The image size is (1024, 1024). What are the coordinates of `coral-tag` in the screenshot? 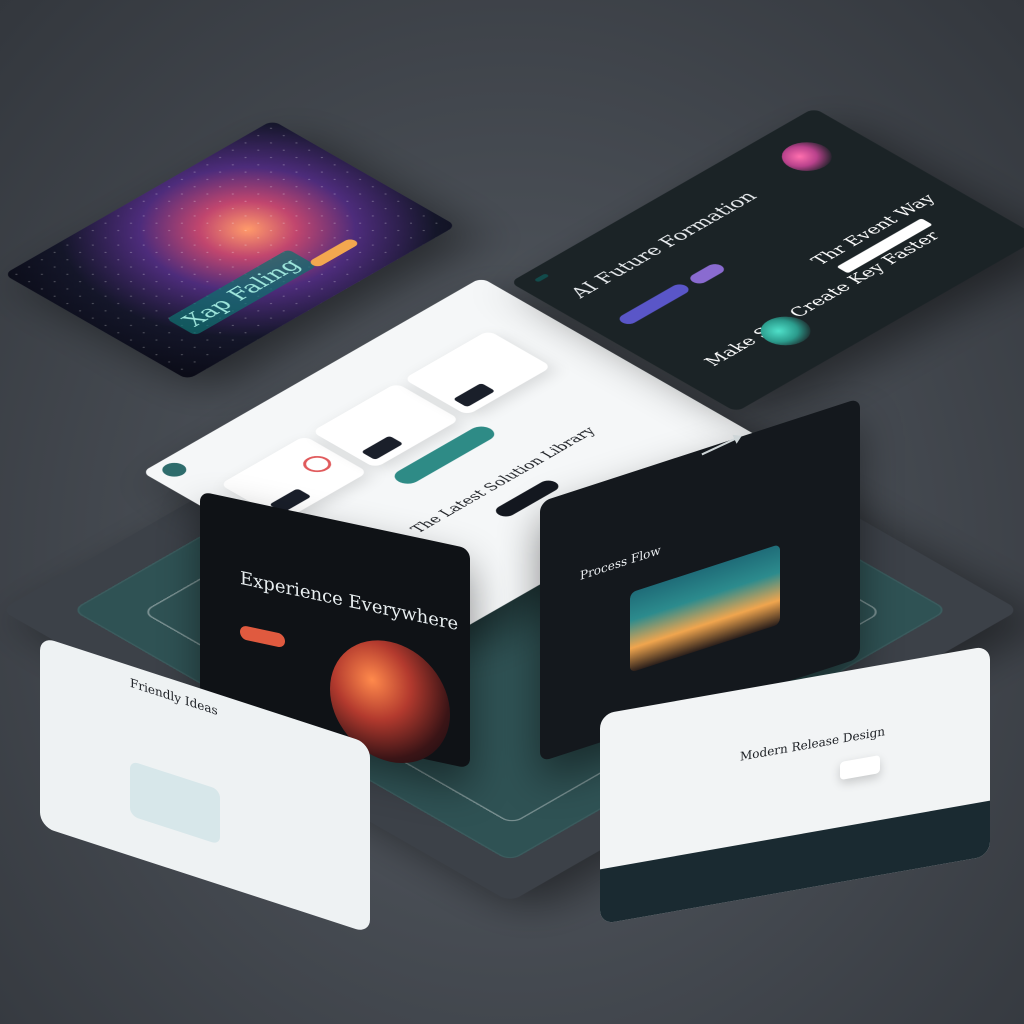 It's located at (541, 278).